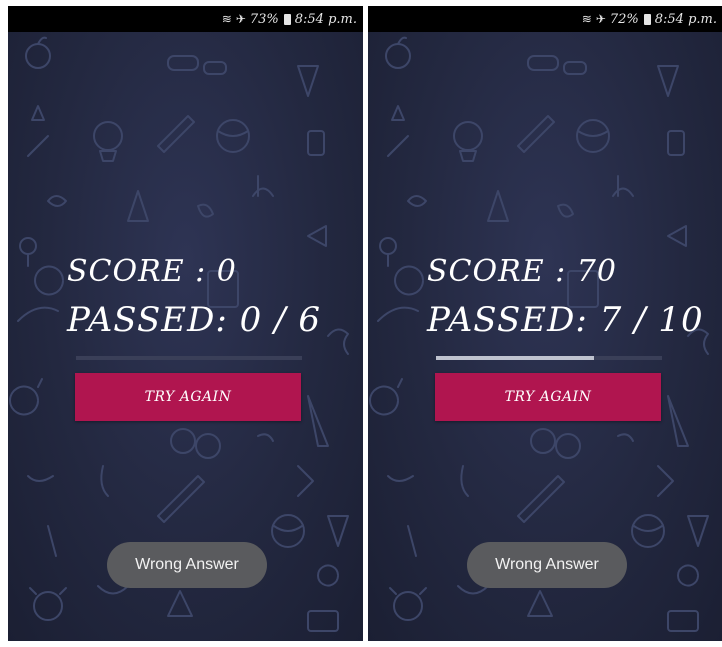  What do you see at coordinates (264, 19) in the screenshot?
I see `battery-percent: 73%` at bounding box center [264, 19].